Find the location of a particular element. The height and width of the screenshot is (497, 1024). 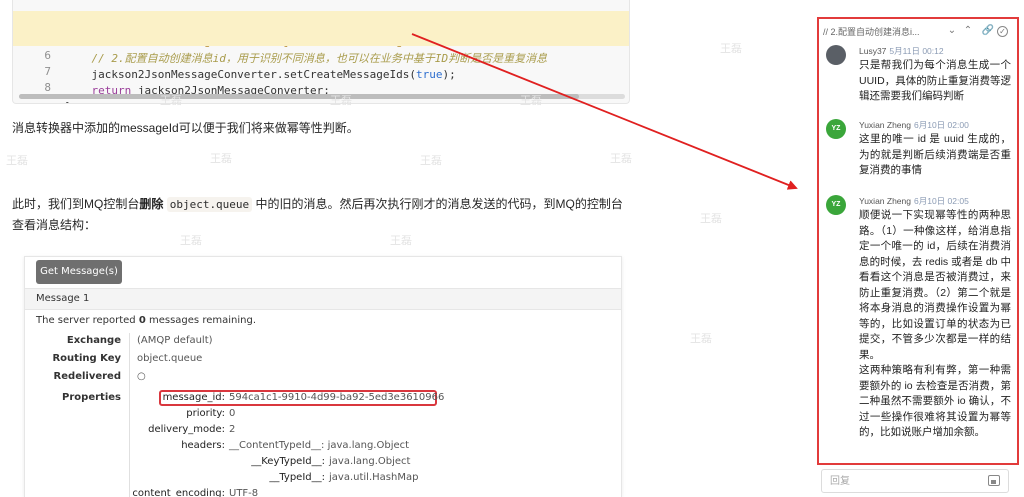

chevron-up-icon: ⌃ is located at coordinates (968, 31).